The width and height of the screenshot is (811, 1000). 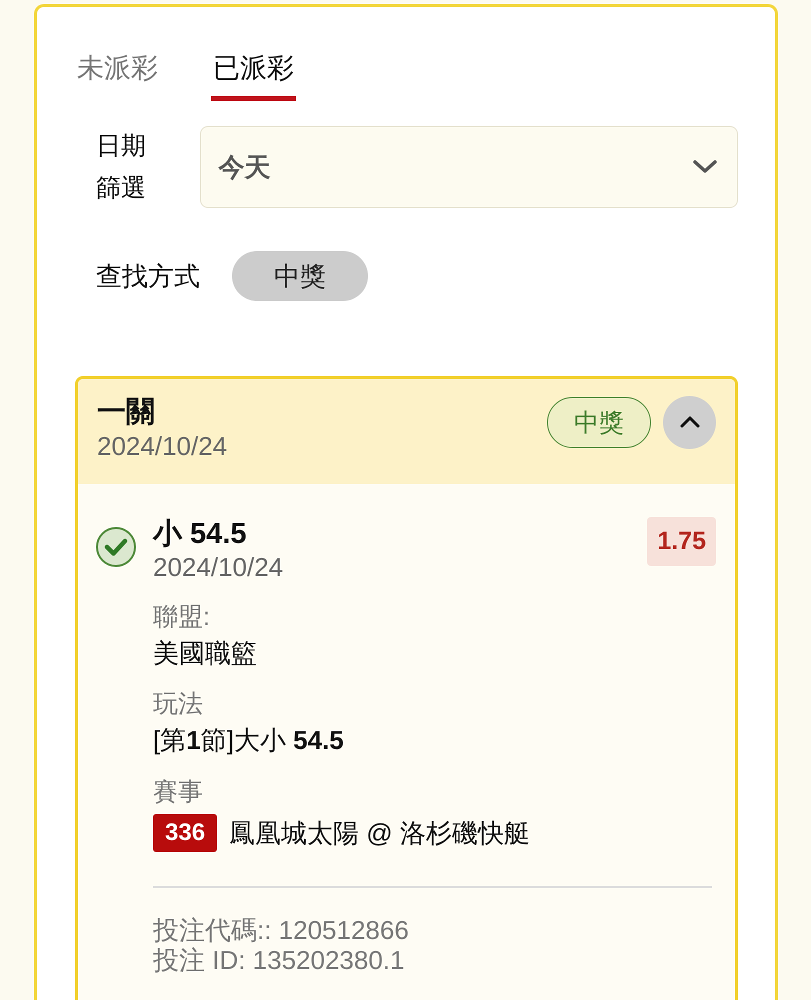 What do you see at coordinates (185, 833) in the screenshot?
I see `match-number-badge: 336` at bounding box center [185, 833].